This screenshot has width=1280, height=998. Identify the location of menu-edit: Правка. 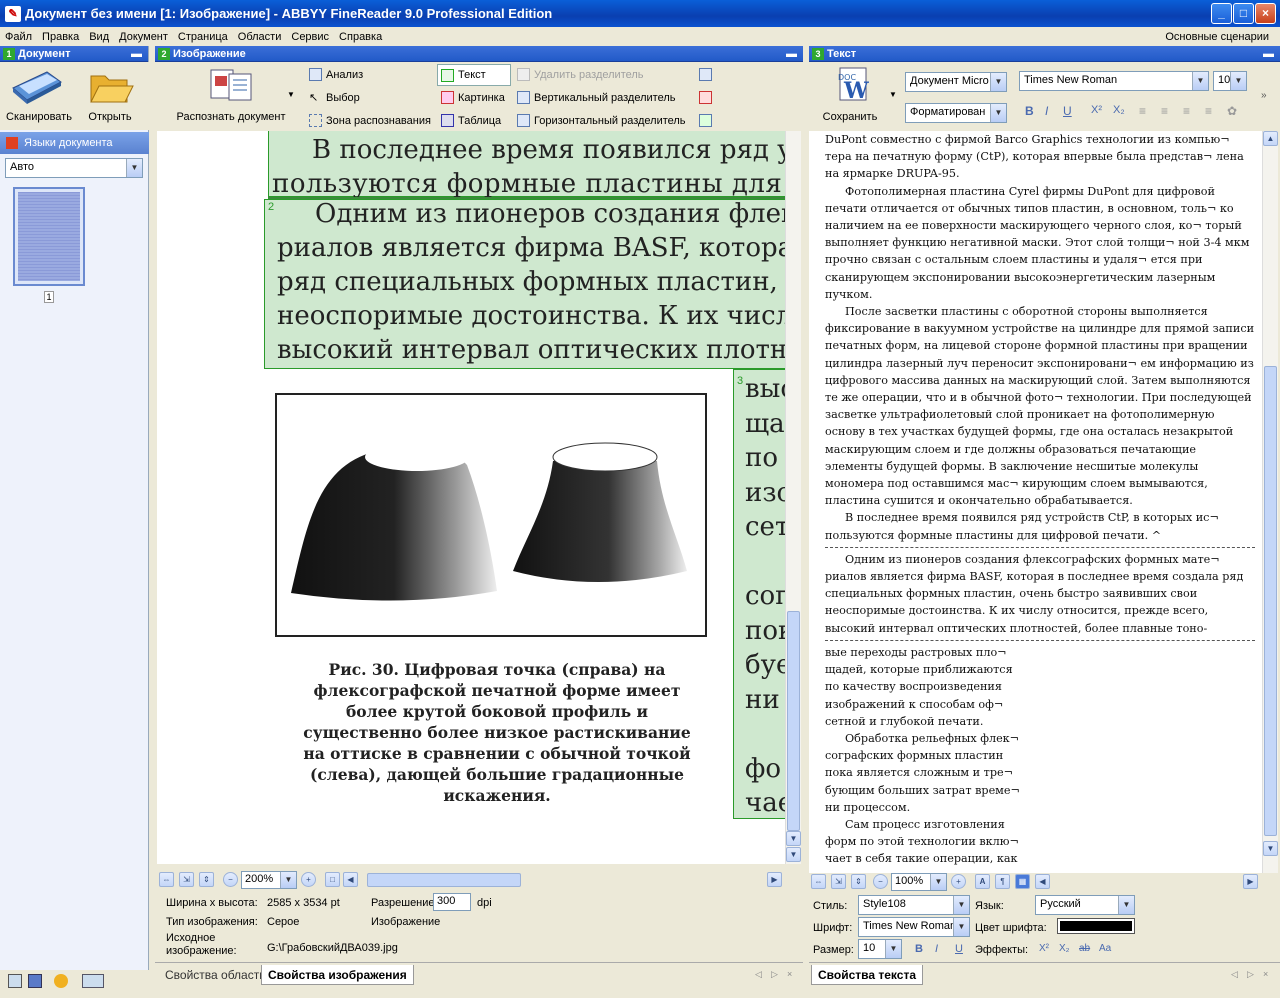
(60, 37).